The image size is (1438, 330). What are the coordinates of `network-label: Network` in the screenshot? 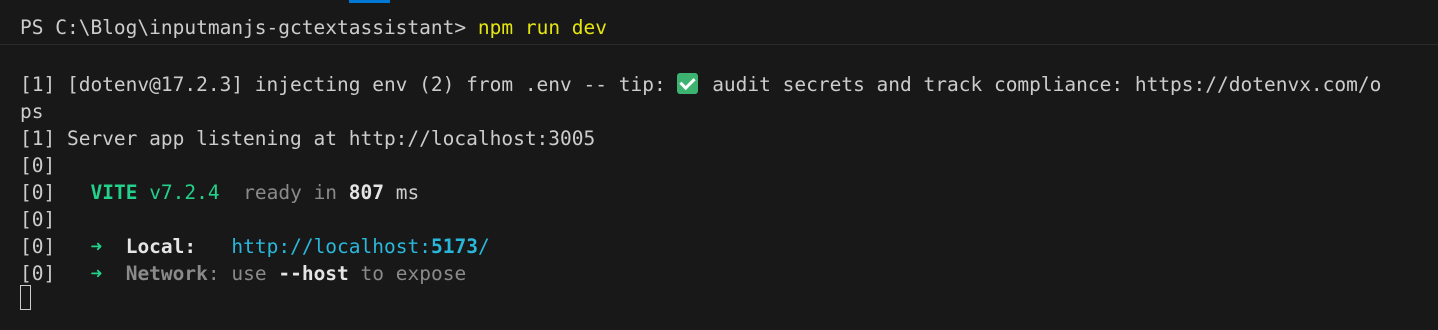 It's located at (166, 273).